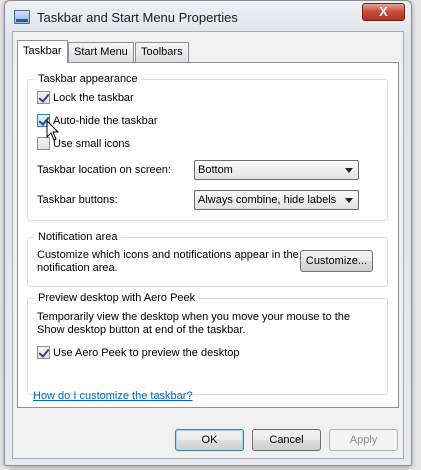 This screenshot has width=421, height=470. Describe the element at coordinates (209, 440) in the screenshot. I see `ok-button: OK` at that location.